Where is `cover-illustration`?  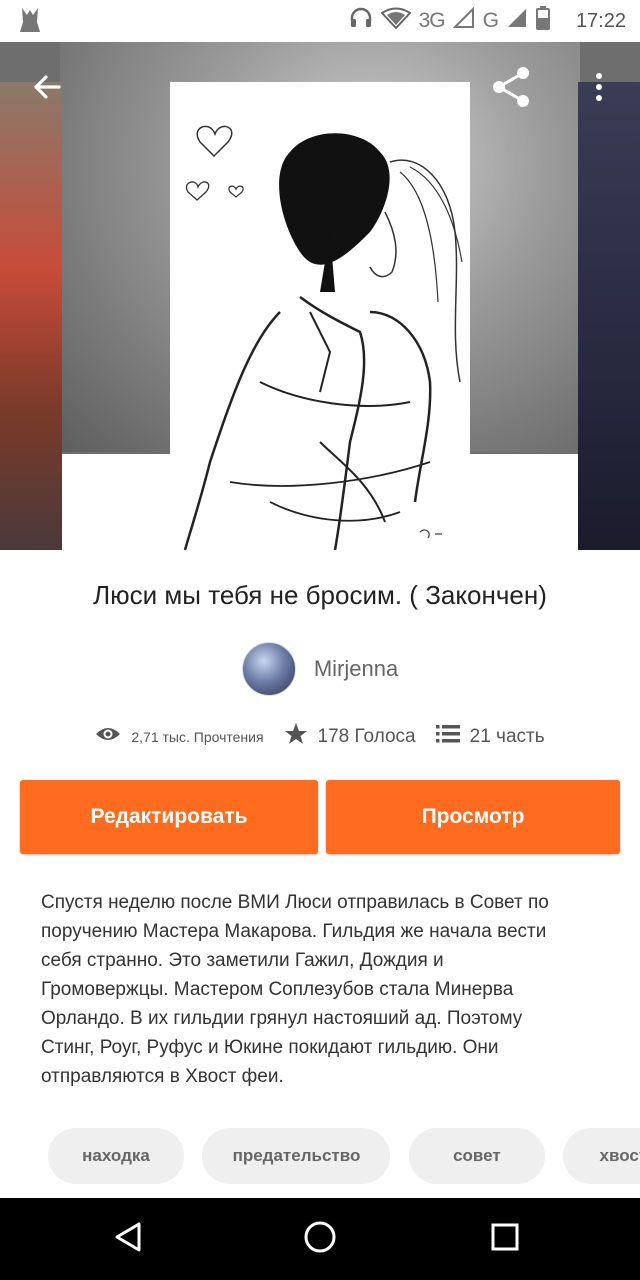
cover-illustration is located at coordinates (323, 337).